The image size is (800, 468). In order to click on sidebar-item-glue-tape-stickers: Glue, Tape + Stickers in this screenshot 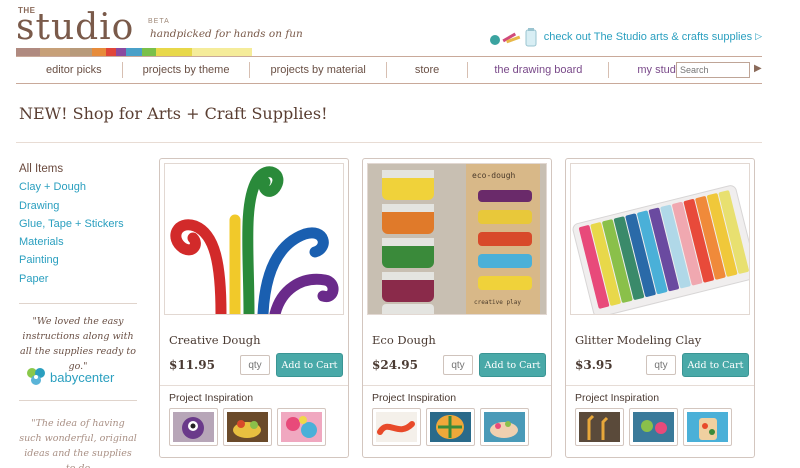, I will do `click(78, 224)`.